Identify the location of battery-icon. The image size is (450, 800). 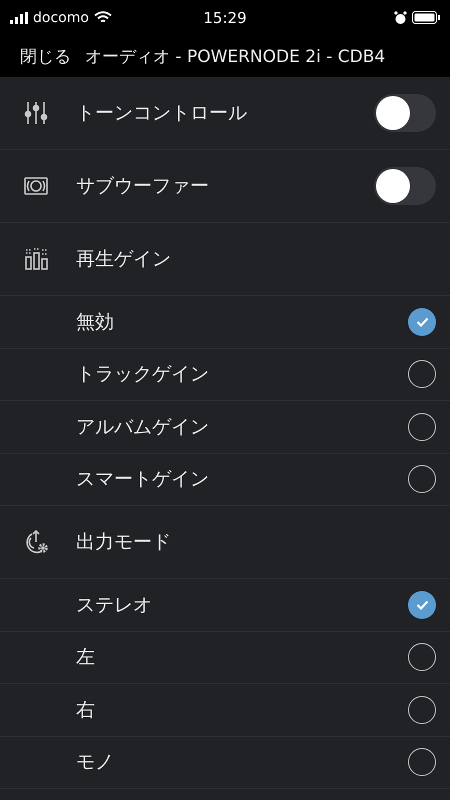
(426, 17).